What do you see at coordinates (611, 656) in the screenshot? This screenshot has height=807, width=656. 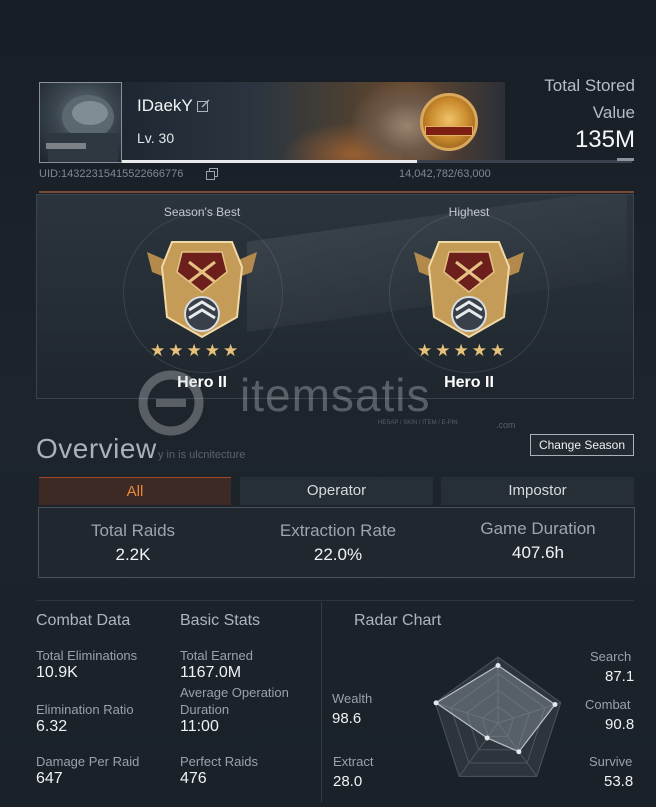 I see `radar-search-label: Search` at bounding box center [611, 656].